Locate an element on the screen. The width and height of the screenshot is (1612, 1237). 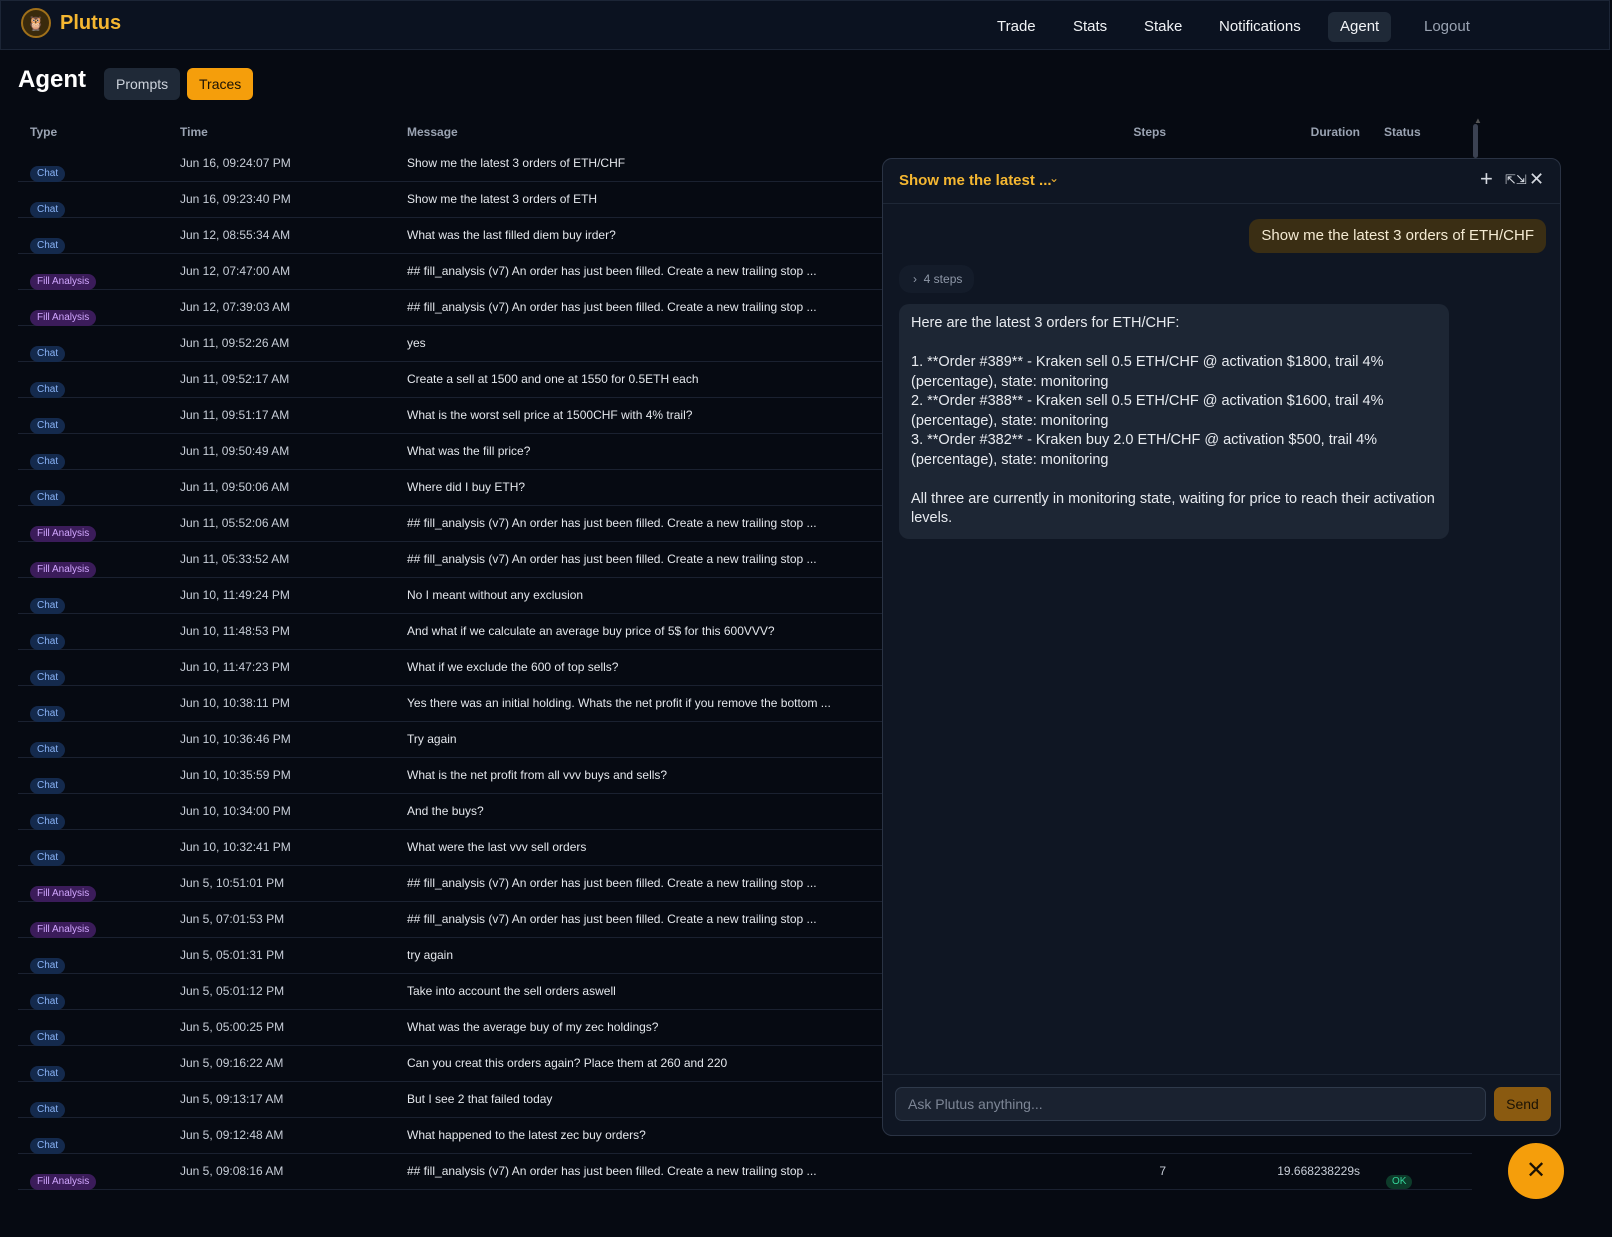
row-time: Jun 12, 07:39:03 AM is located at coordinates (235, 307).